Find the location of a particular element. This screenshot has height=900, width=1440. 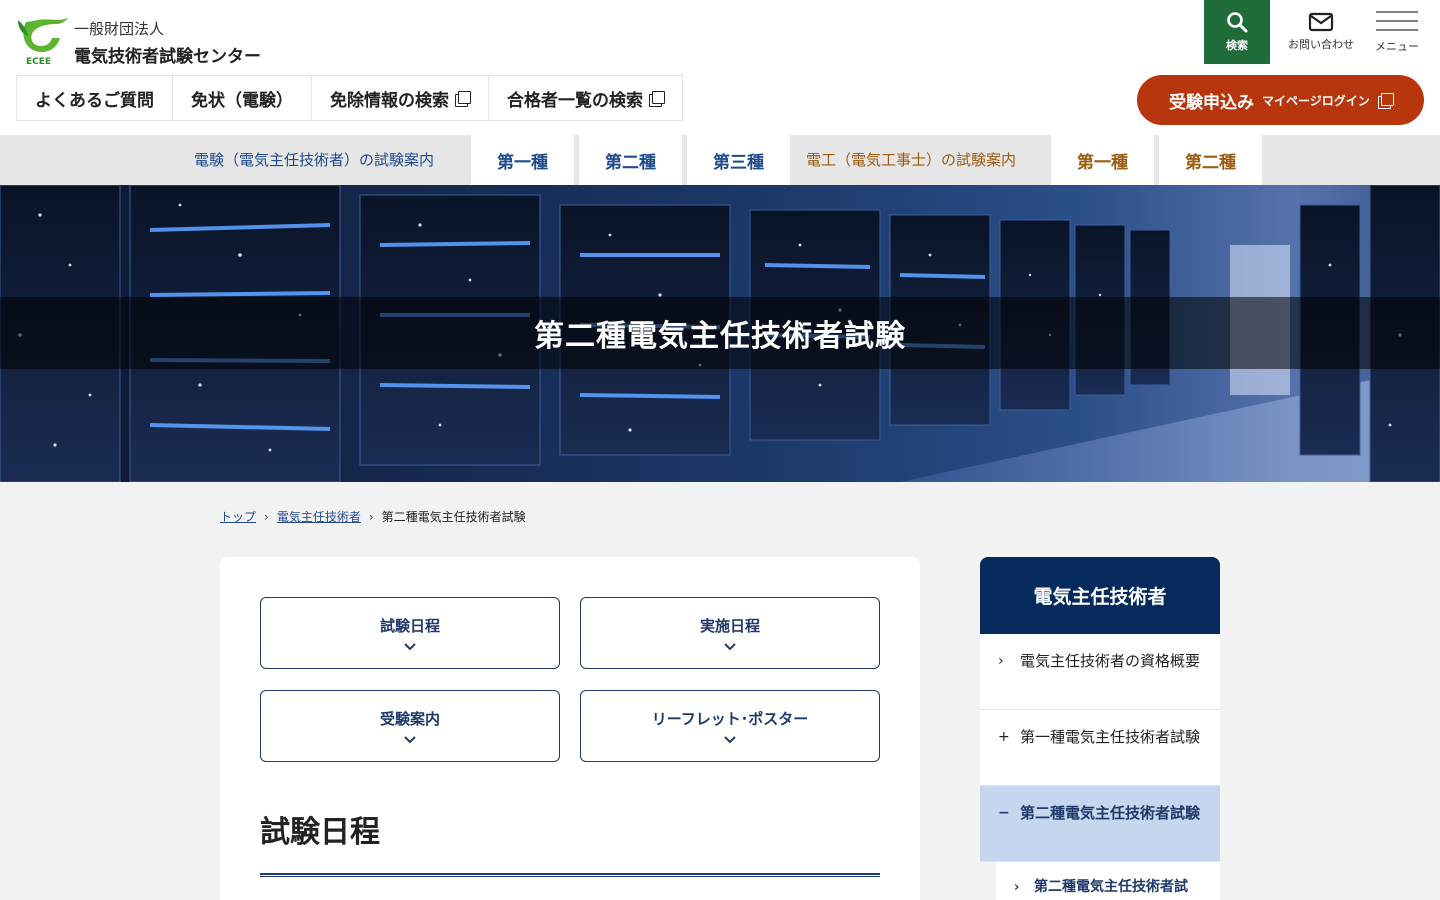

menu-label: メニュー is located at coordinates (1397, 46).